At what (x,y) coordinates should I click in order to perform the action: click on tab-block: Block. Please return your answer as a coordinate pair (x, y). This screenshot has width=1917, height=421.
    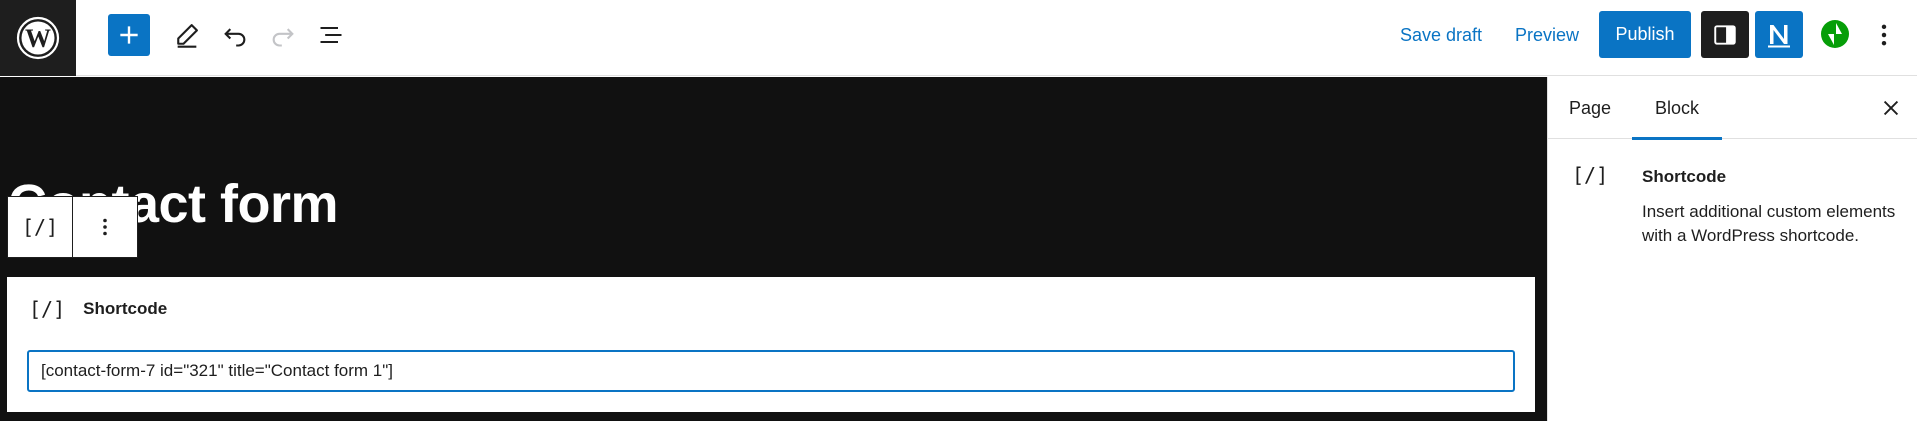
    Looking at the image, I should click on (1677, 108).